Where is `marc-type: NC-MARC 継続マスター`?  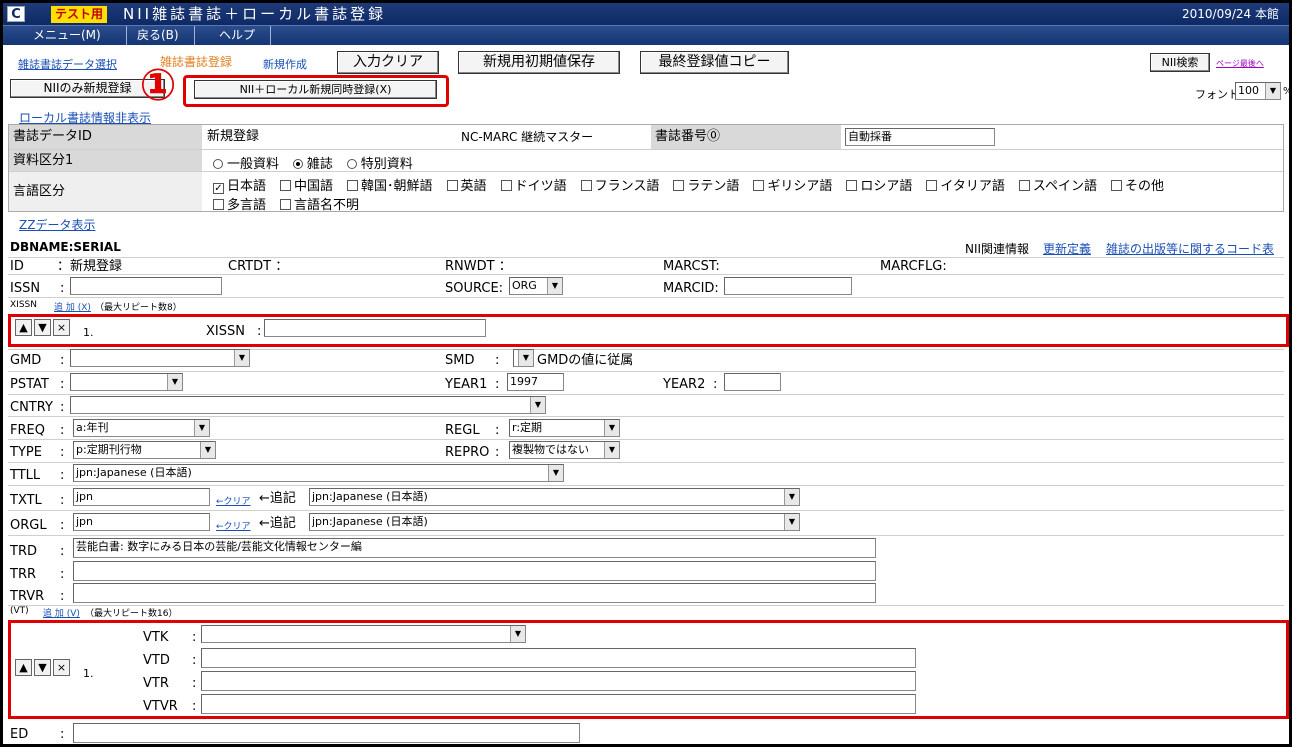 marc-type: NC-MARC 継続マスター is located at coordinates (527, 137).